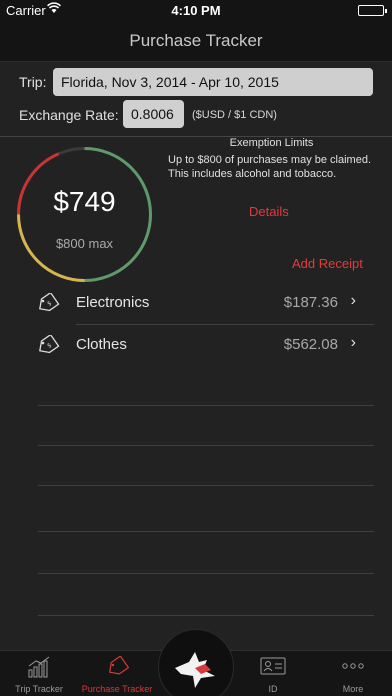 The height and width of the screenshot is (696, 392). I want to click on receipt-amount: $187.36, so click(310, 302).